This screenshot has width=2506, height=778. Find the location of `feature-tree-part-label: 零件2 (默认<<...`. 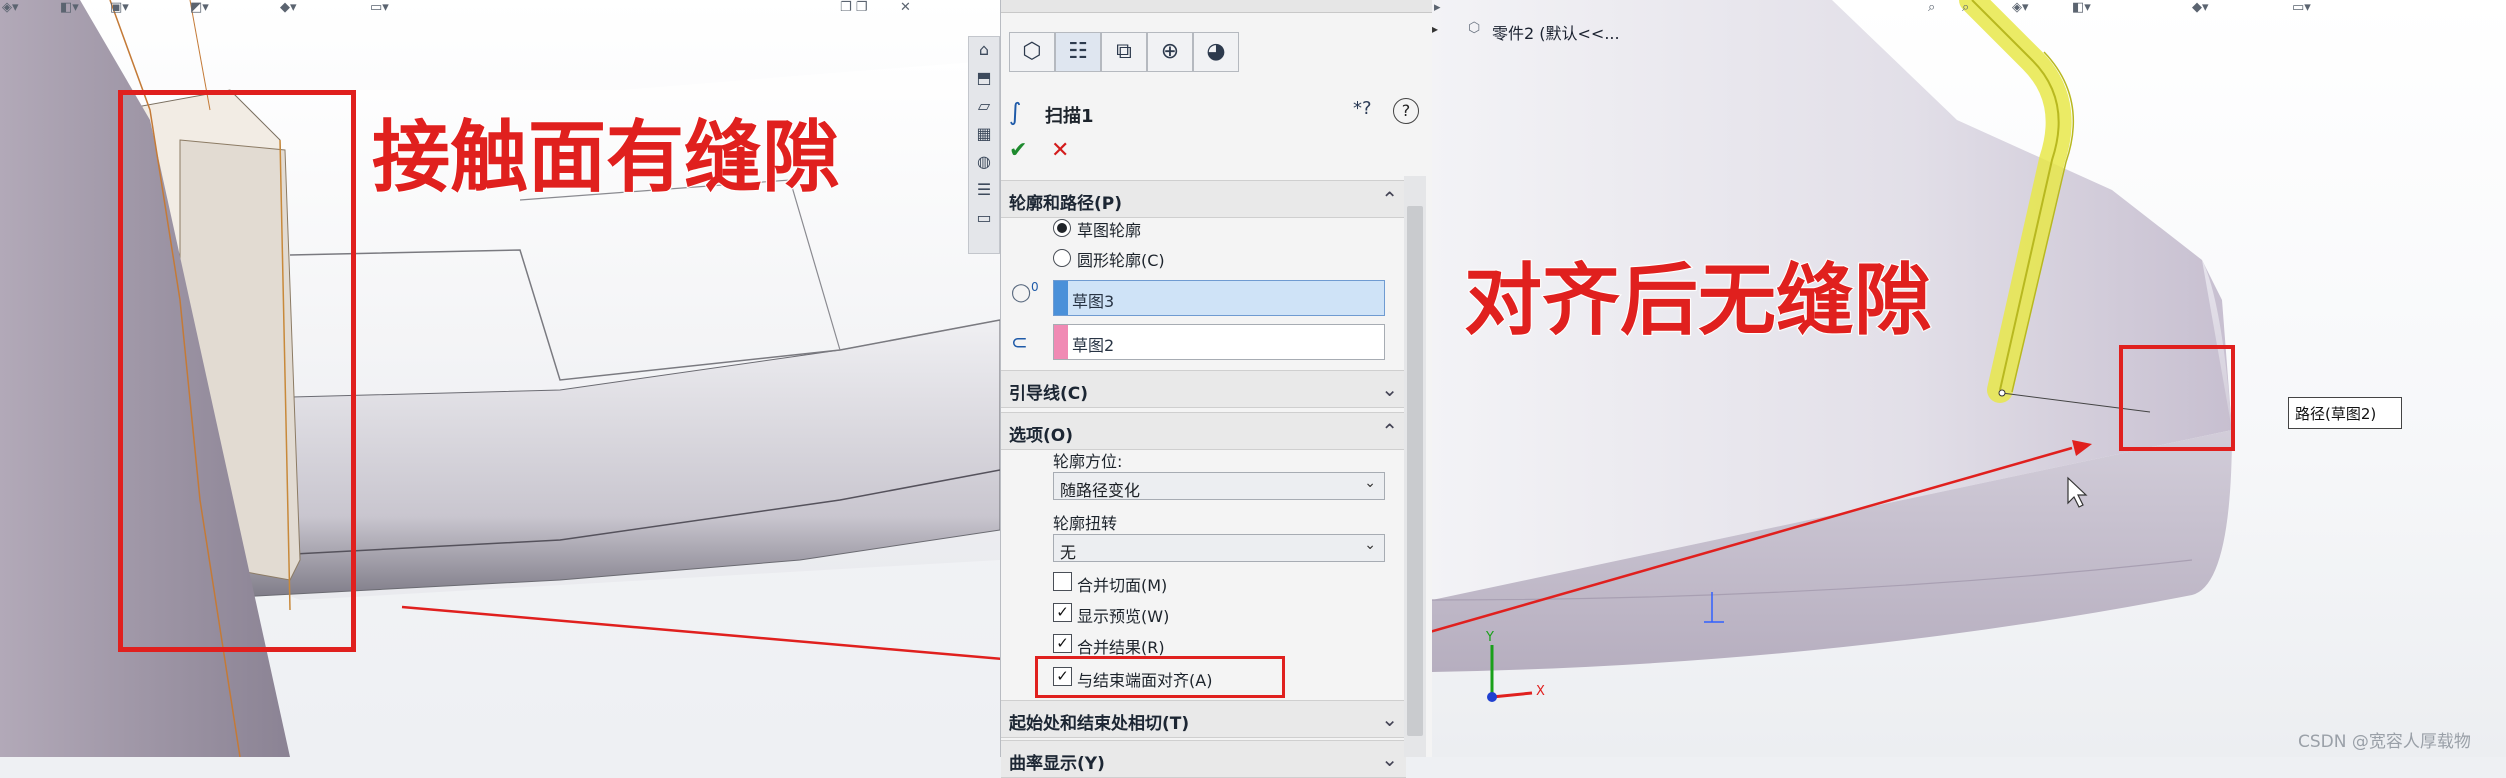

feature-tree-part-label: 零件2 (默认<<... is located at coordinates (1556, 32).